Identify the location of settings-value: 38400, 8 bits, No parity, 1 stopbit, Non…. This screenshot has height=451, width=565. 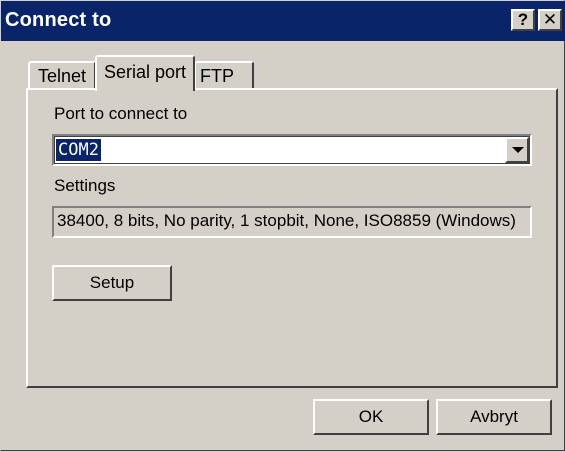
(292, 222).